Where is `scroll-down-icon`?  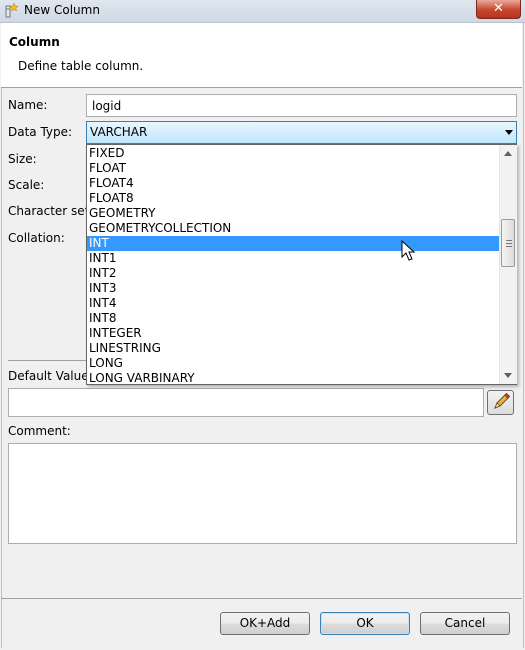
scroll-down-icon is located at coordinates (508, 375).